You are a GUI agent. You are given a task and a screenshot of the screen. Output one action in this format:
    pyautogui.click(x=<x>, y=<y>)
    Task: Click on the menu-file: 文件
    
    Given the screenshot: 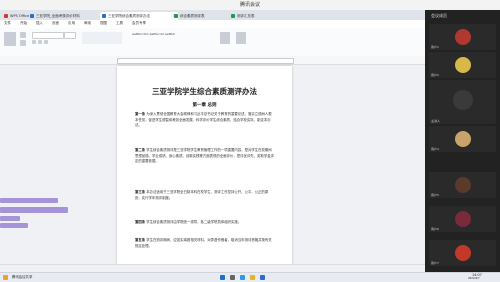 What is the action you would take?
    pyautogui.click(x=7, y=23)
    